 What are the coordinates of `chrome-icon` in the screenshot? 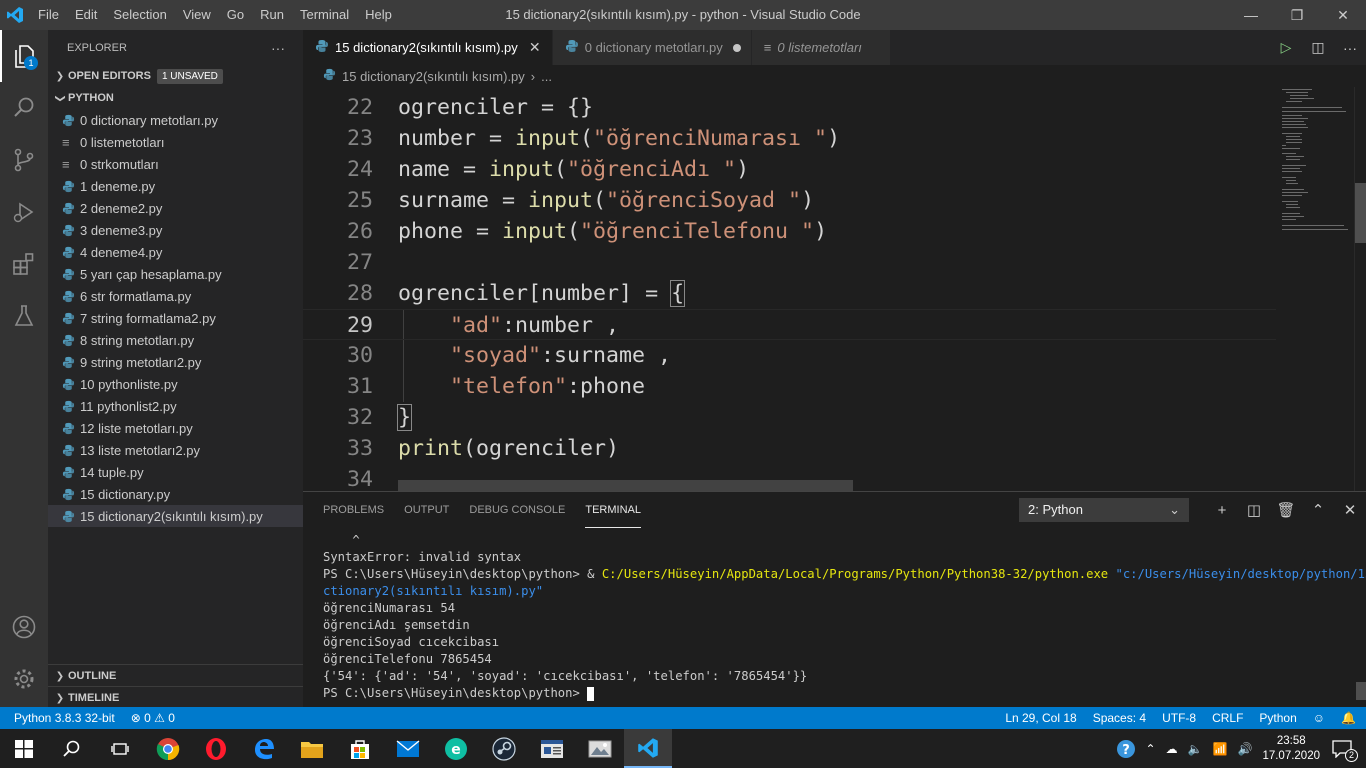 It's located at (168, 748).